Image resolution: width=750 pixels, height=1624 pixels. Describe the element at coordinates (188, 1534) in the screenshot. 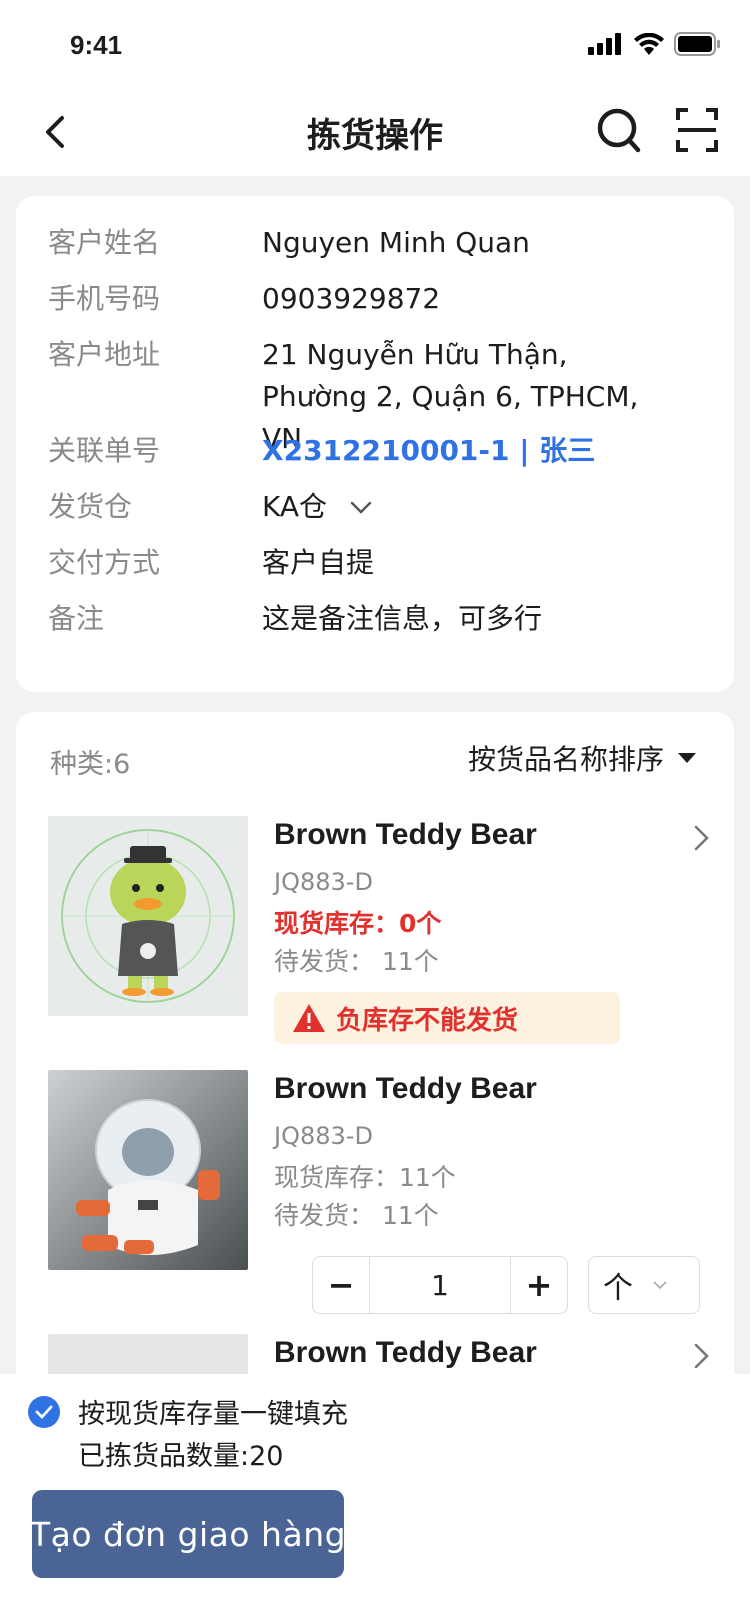

I see `create-delivery-button: Tạo đơn giao hàng` at that location.